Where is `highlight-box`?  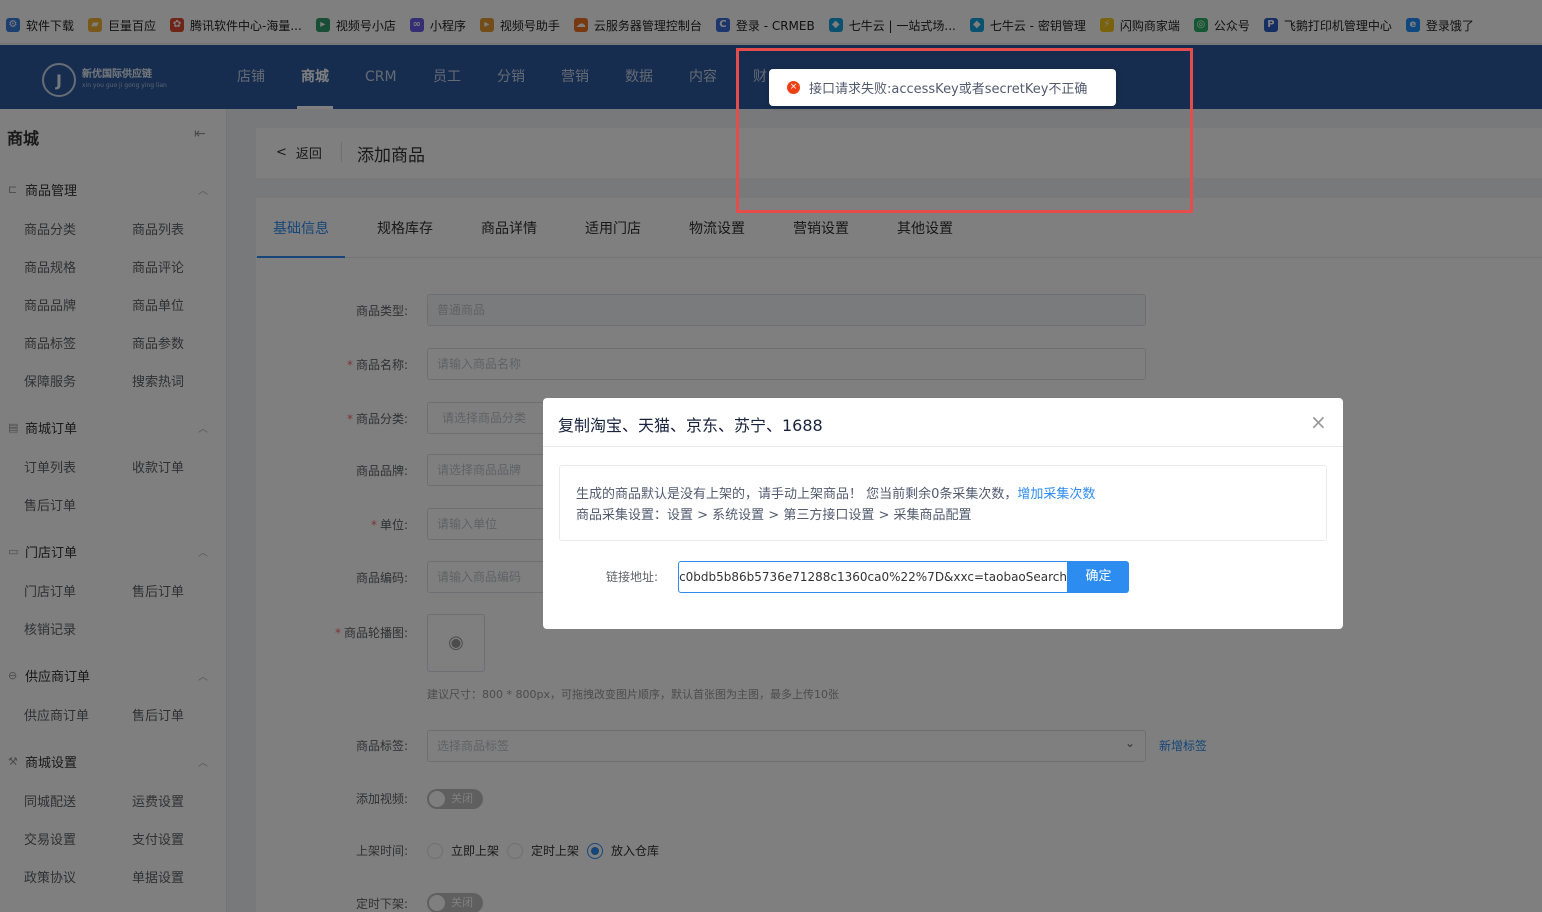
highlight-box is located at coordinates (964, 130).